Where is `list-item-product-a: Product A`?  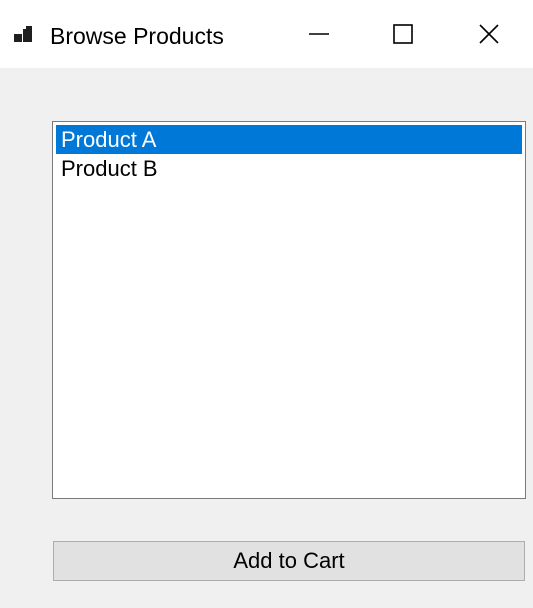 list-item-product-a: Product A is located at coordinates (289, 139).